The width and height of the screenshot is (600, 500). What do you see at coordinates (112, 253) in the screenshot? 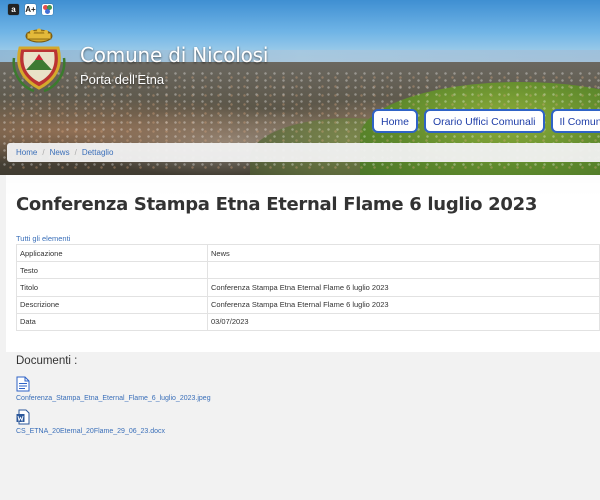
I see `row-key: Applicazione` at bounding box center [112, 253].